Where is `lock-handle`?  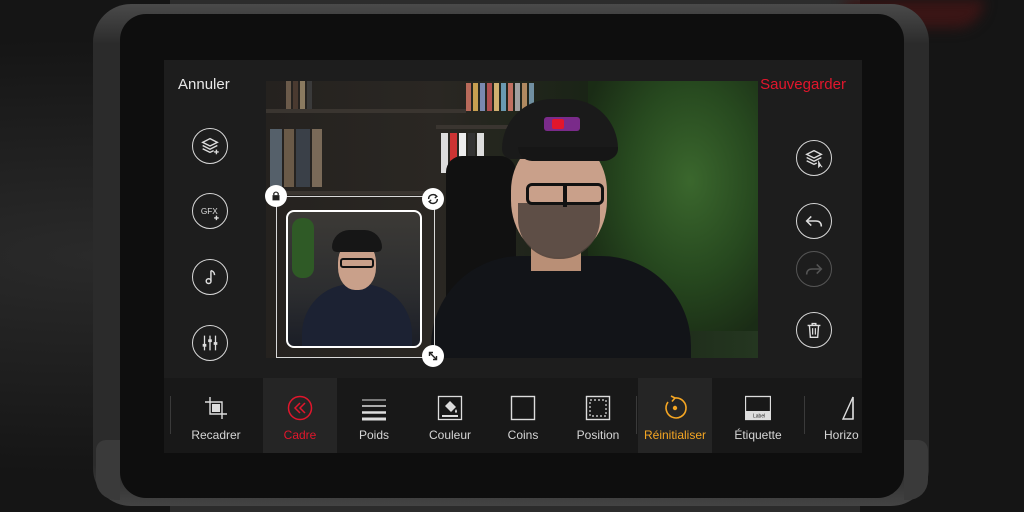 lock-handle is located at coordinates (276, 196).